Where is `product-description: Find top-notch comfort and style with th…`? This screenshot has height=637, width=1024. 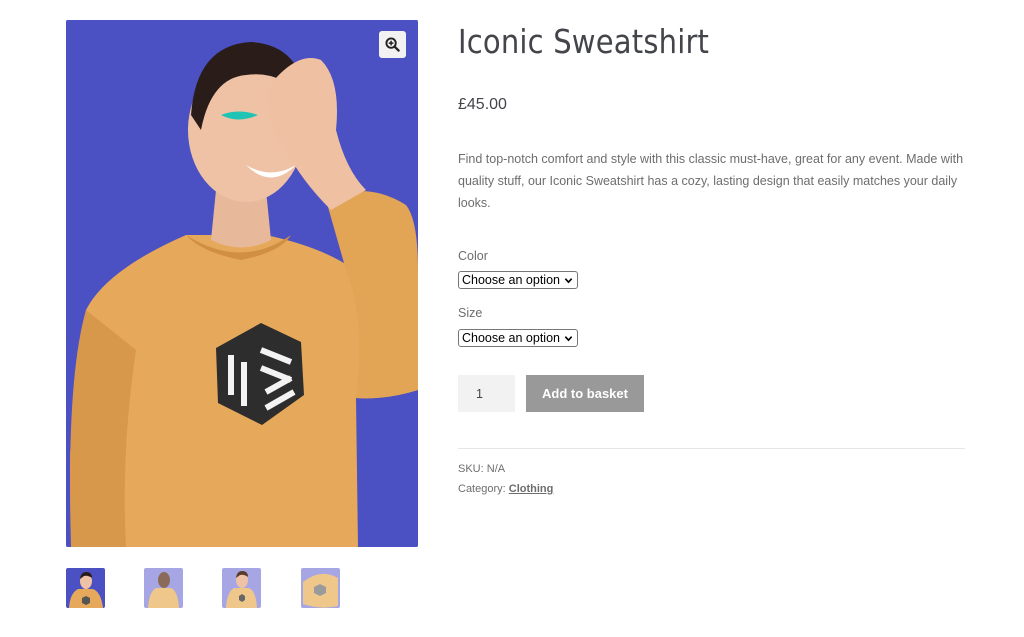
product-description: Find top-notch comfort and style with th… is located at coordinates (711, 181).